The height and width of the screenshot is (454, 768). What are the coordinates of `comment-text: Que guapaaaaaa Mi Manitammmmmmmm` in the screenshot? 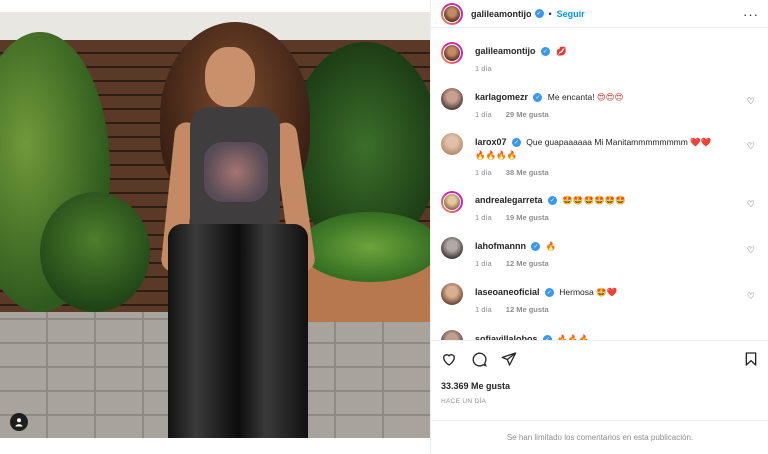 It's located at (607, 142).